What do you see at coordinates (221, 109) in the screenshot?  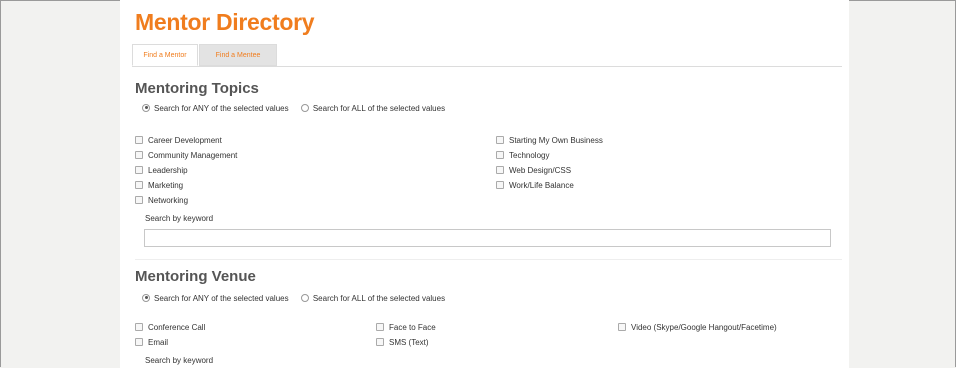 I see `topics-radio-any-label: Search for ANY of the selected values` at bounding box center [221, 109].